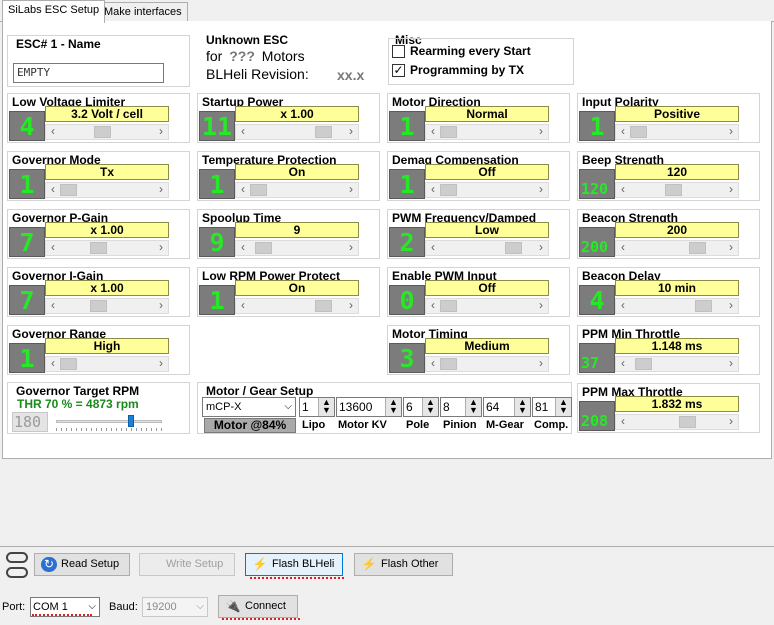 Image resolution: width=774 pixels, height=625 pixels. What do you see at coordinates (54, 11) in the screenshot?
I see `tab-silabs-esc-setup: SiLabs ESC Setup` at bounding box center [54, 11].